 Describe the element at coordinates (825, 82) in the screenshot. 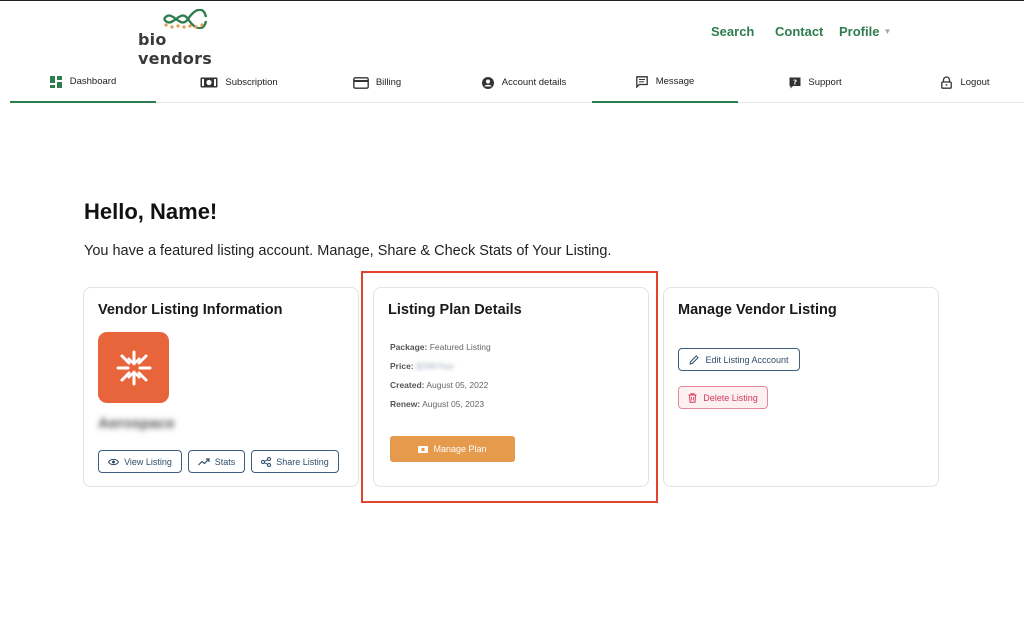

I see `tab-label: Support` at that location.